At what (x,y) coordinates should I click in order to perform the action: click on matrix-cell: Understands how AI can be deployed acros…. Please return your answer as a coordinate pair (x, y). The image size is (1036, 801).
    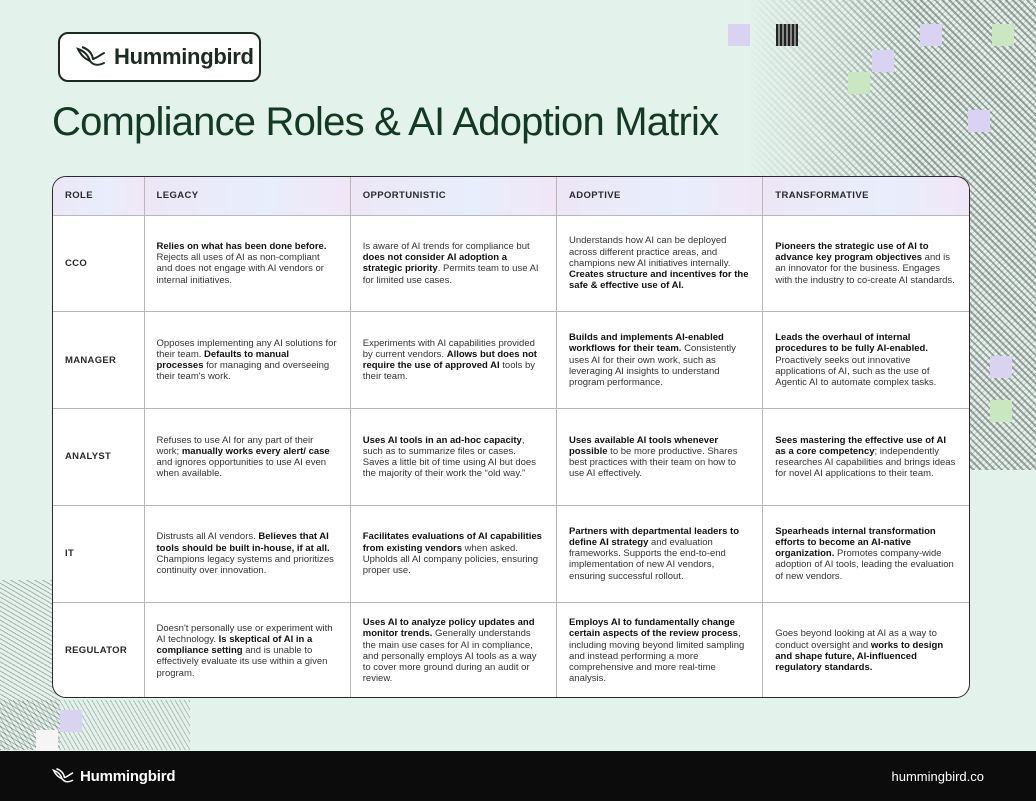
    Looking at the image, I should click on (660, 264).